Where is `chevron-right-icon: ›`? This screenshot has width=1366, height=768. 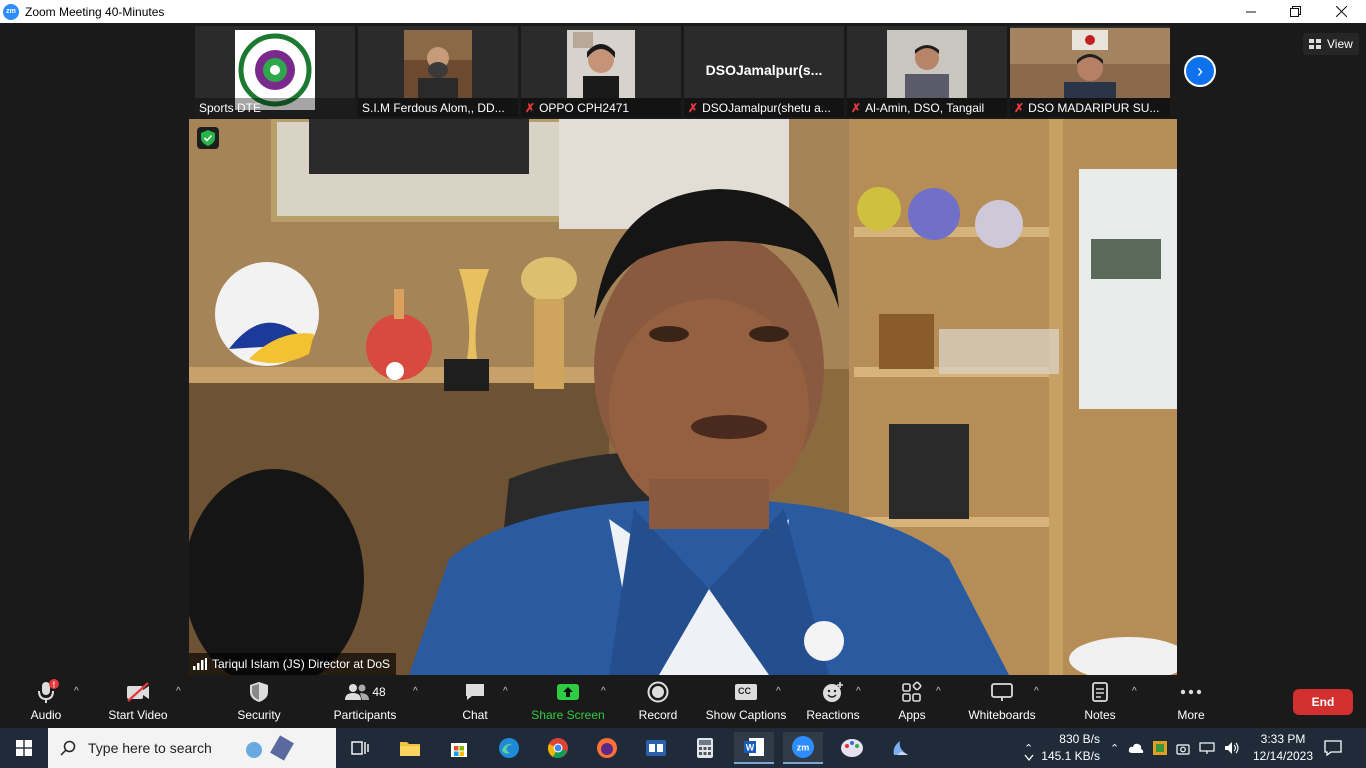
chevron-right-icon: › is located at coordinates (1200, 70).